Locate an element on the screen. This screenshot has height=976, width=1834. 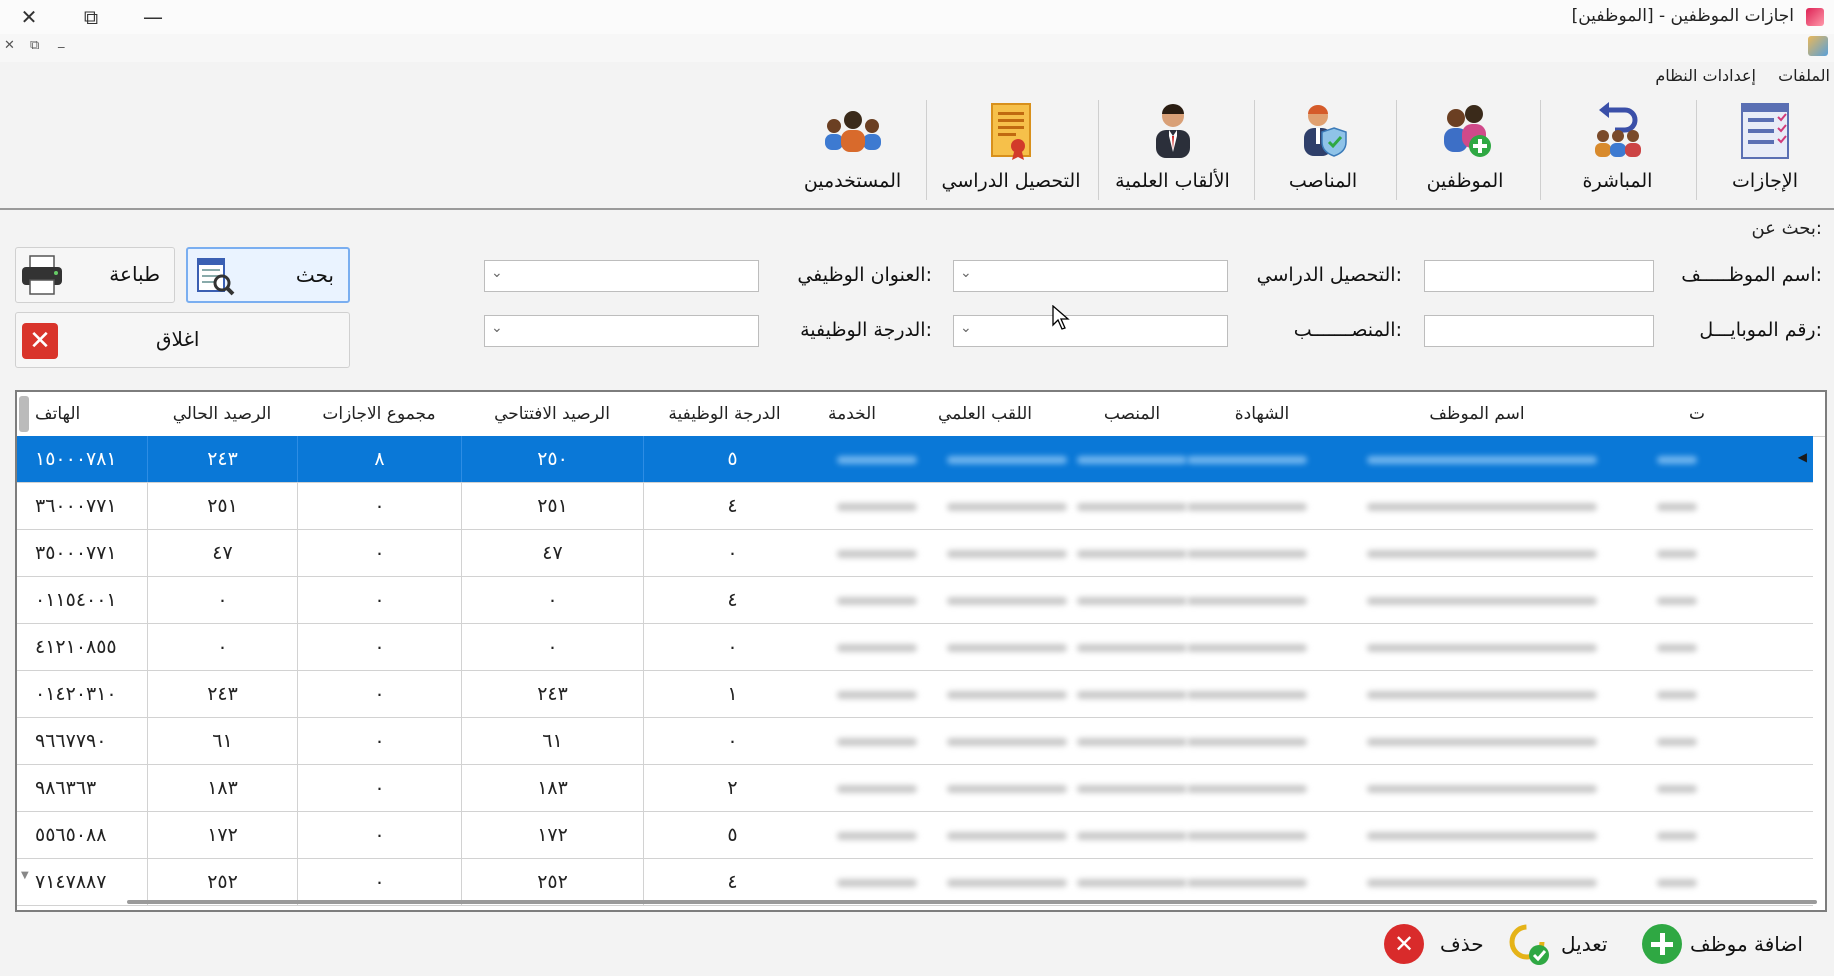
position-combo: ⌄ is located at coordinates (1090, 331).